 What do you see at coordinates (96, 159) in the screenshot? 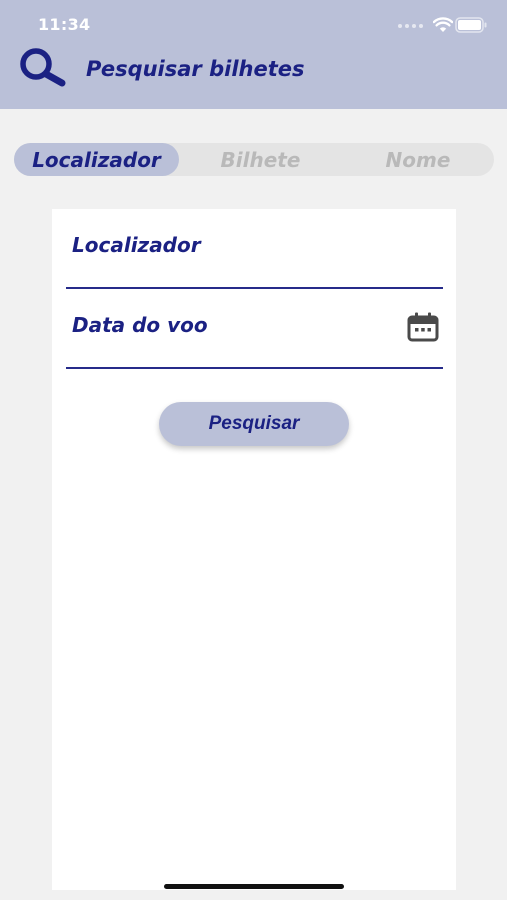
I see `tab-localizador: Localizador` at bounding box center [96, 159].